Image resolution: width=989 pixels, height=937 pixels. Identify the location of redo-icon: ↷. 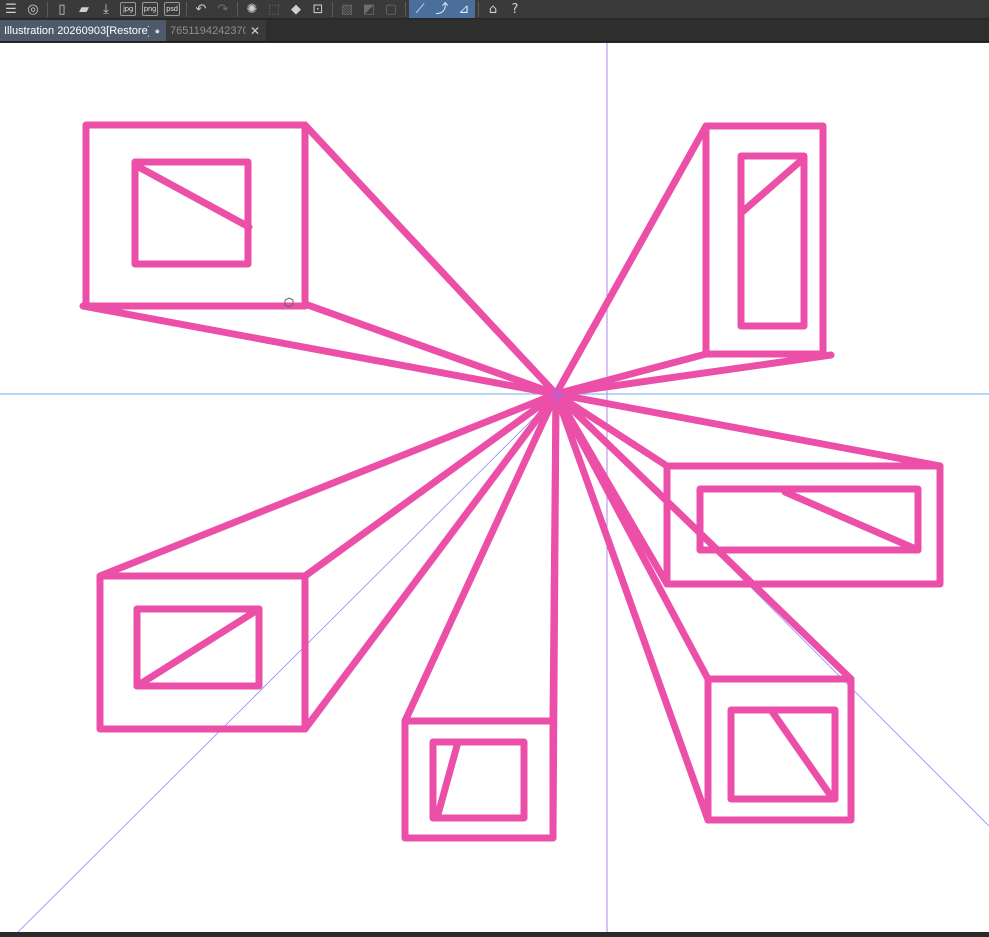
(223, 9).